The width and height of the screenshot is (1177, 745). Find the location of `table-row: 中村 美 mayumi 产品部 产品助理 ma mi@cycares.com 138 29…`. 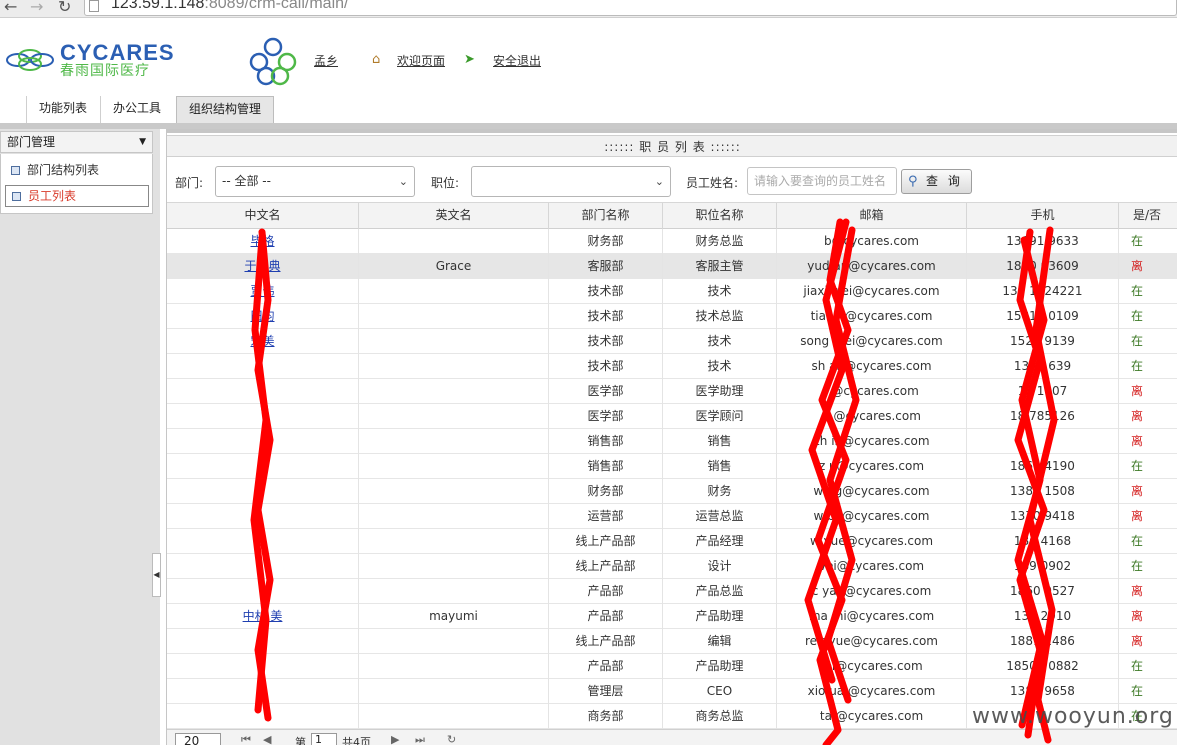

table-row: 中村 美 mayumi 产品部 产品助理 ma mi@cycares.com 138 29… is located at coordinates (672, 616).